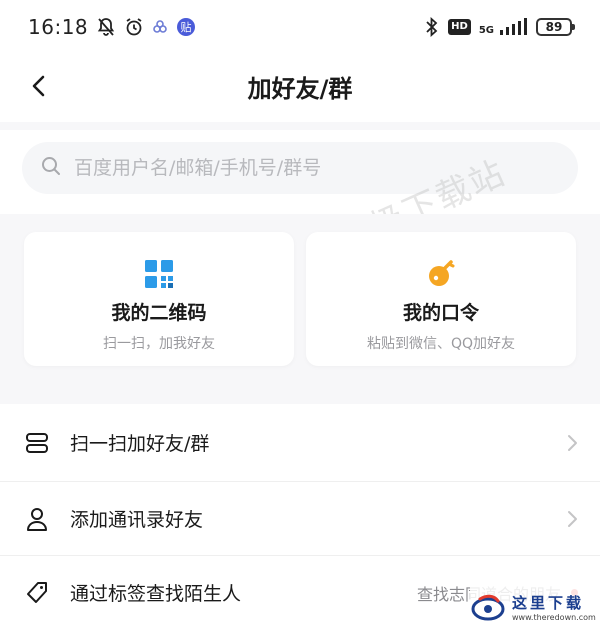 The width and height of the screenshot is (600, 628). What do you see at coordinates (37, 519) in the screenshot?
I see `contact-icon` at bounding box center [37, 519].